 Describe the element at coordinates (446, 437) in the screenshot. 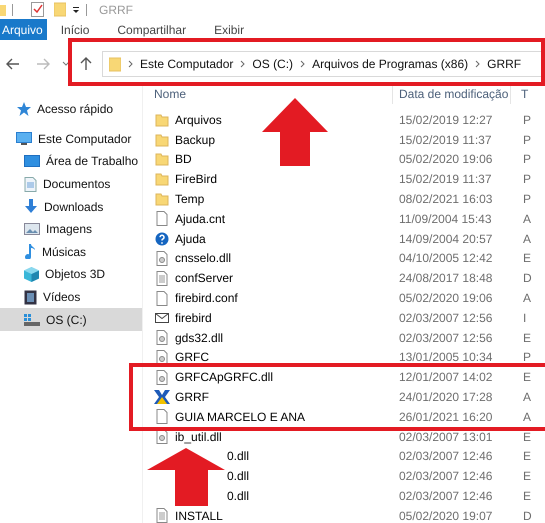

I see `date-cell-text: 02/03/2007 13:01` at that location.